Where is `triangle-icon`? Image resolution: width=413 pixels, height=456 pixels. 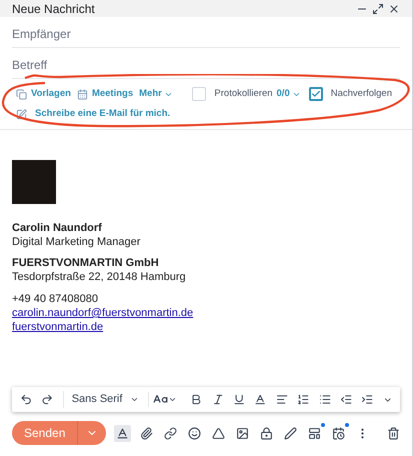
triangle-icon is located at coordinates (219, 433).